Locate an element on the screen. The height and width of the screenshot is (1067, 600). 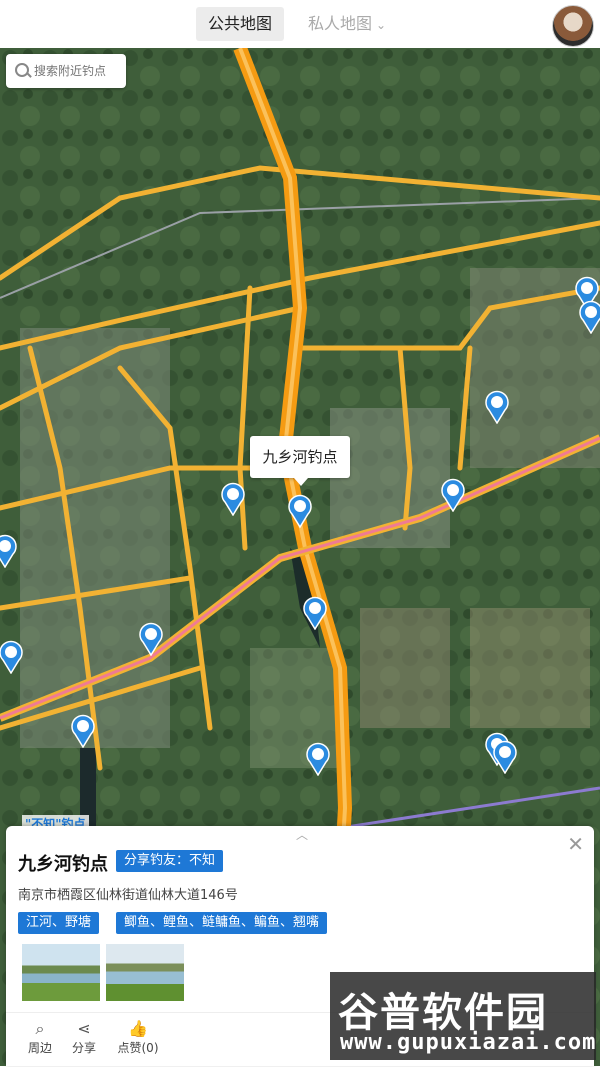
search-input is located at coordinates (79, 71).